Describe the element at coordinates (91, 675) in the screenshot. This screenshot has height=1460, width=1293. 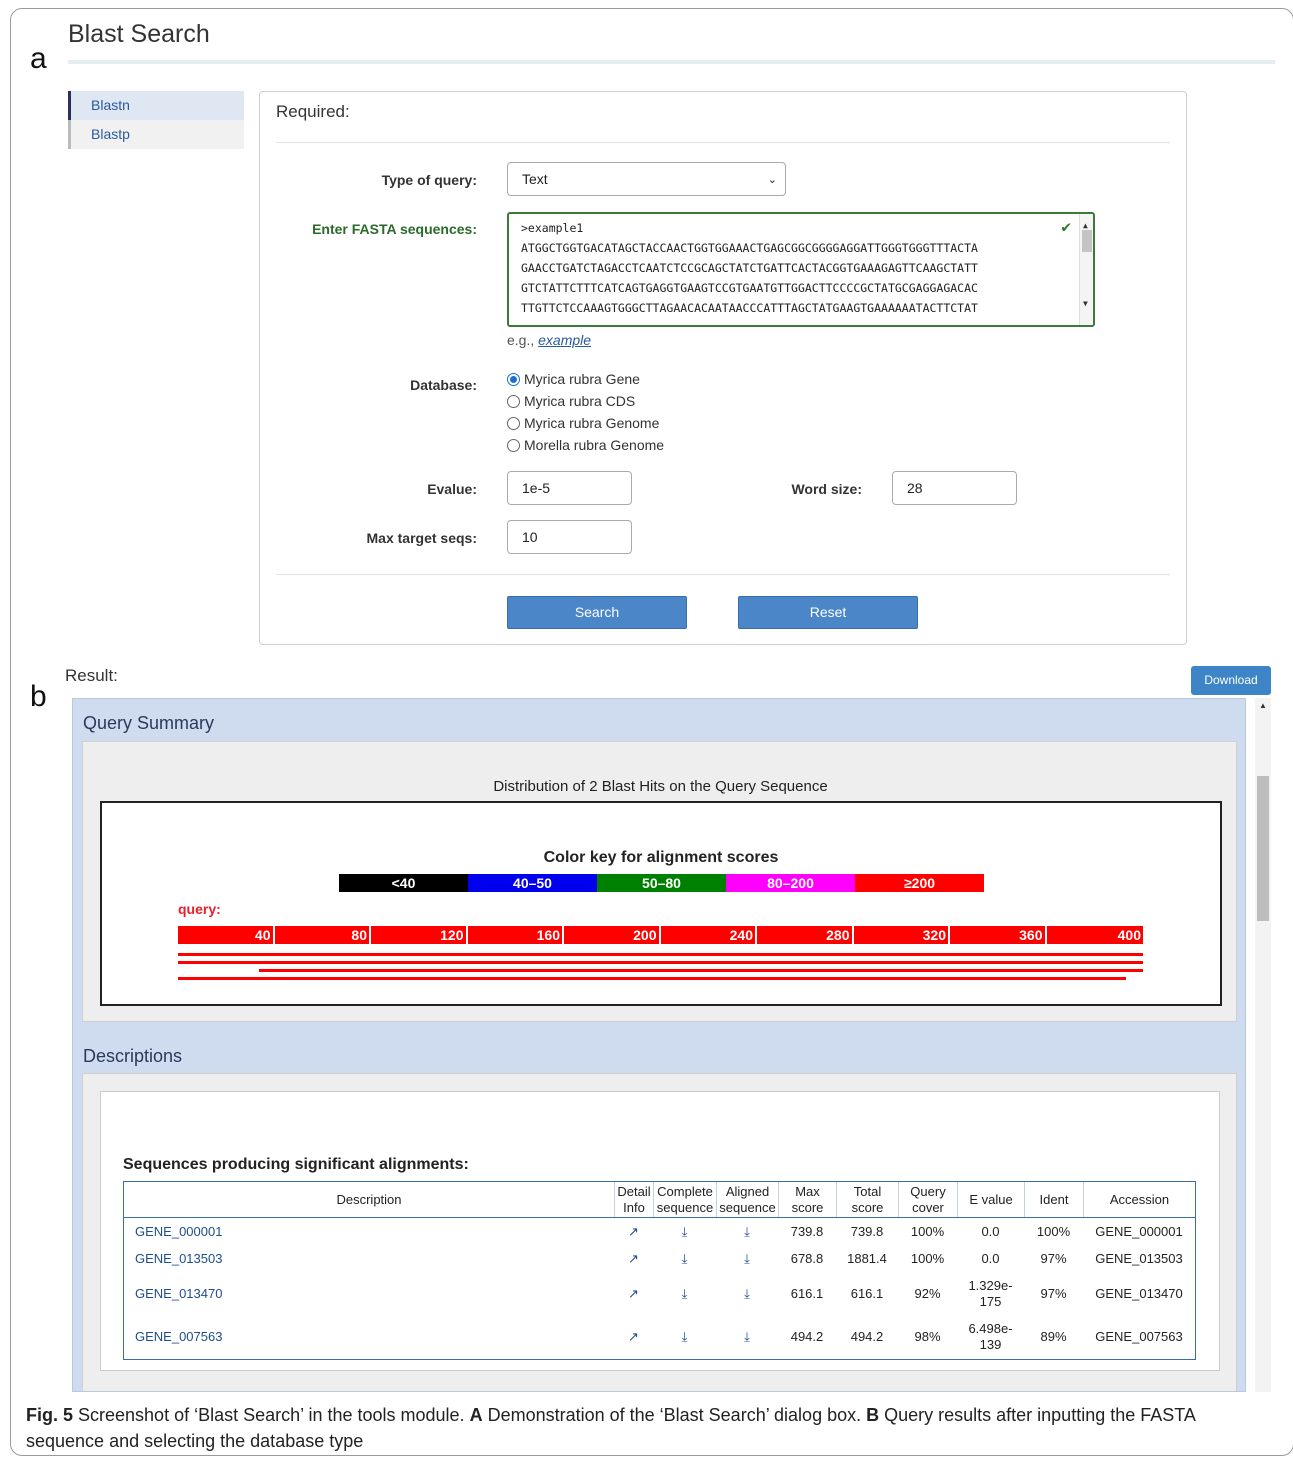
I see `result-heading: Result:` at that location.